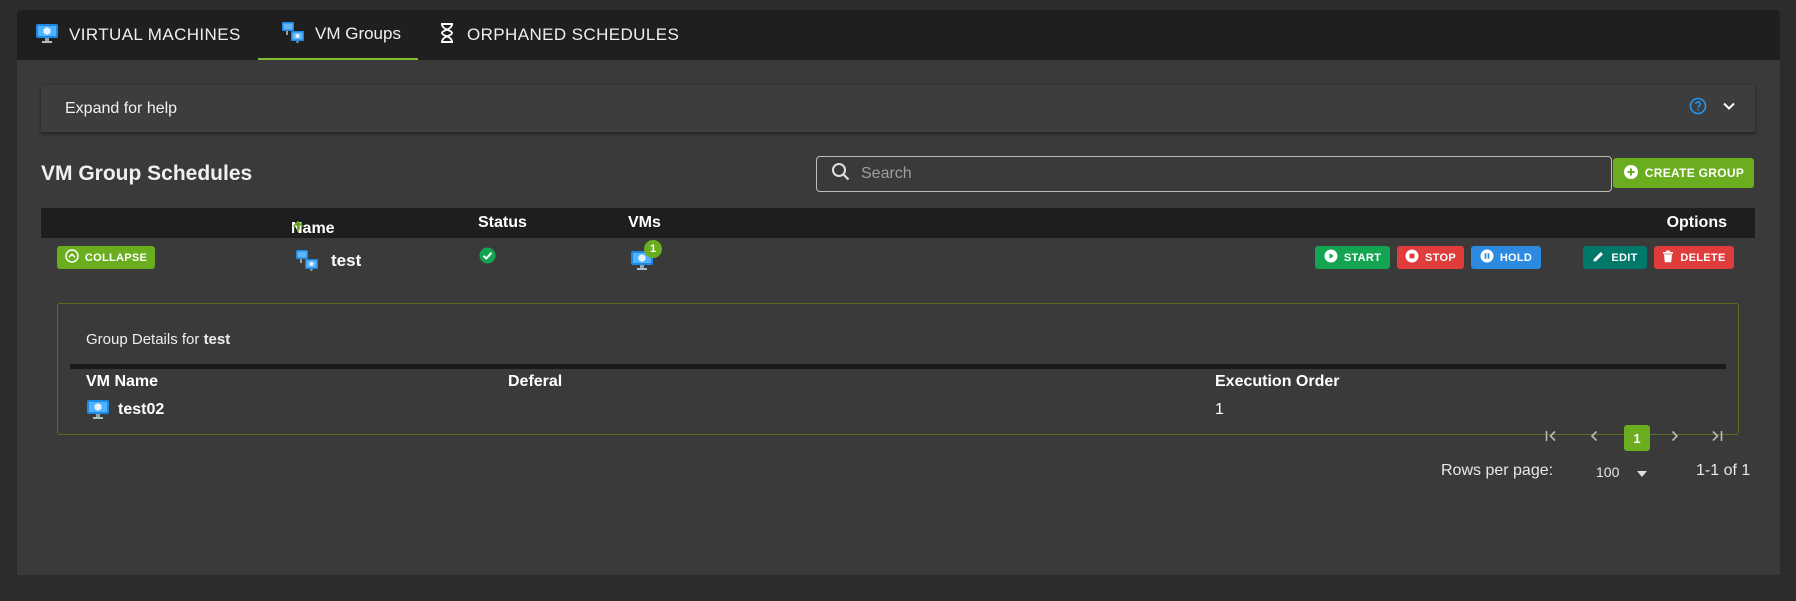 The image size is (1796, 601). I want to click on hold-label: HOLD, so click(1516, 257).